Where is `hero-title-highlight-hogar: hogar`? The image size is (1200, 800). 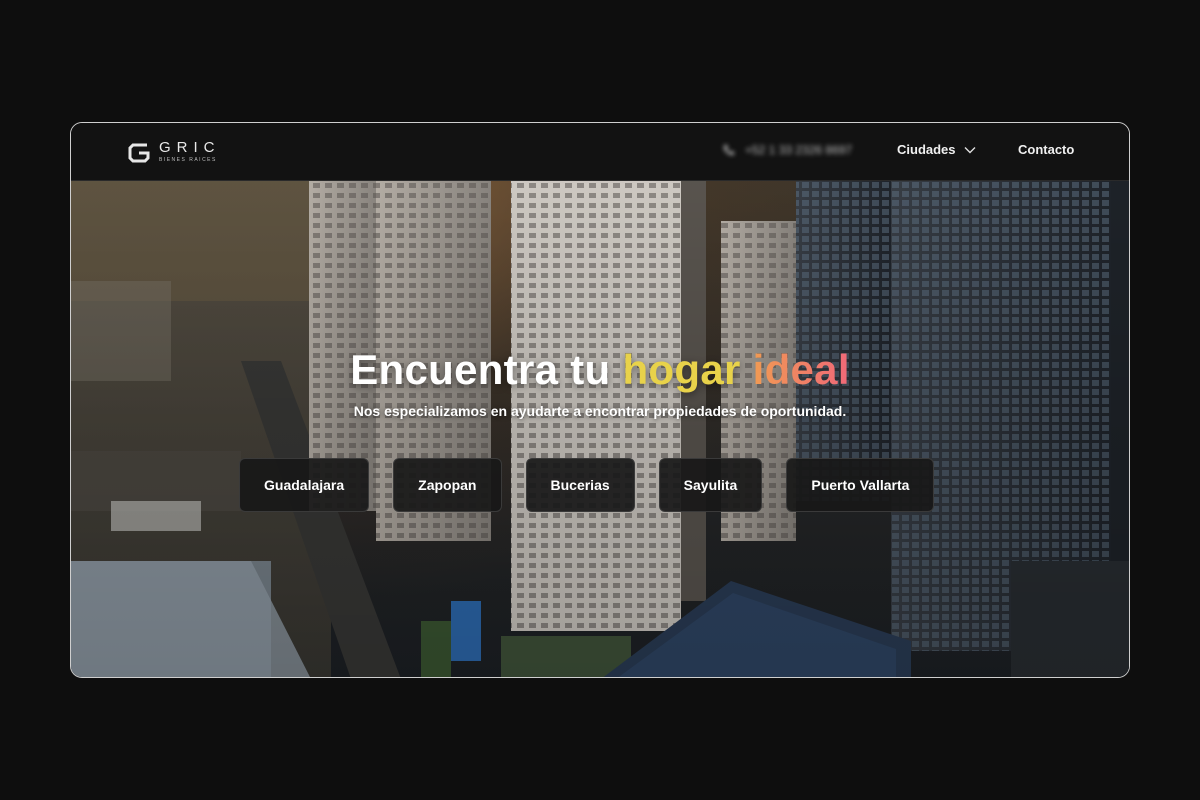
hero-title-highlight-hogar: hogar is located at coordinates (681, 369).